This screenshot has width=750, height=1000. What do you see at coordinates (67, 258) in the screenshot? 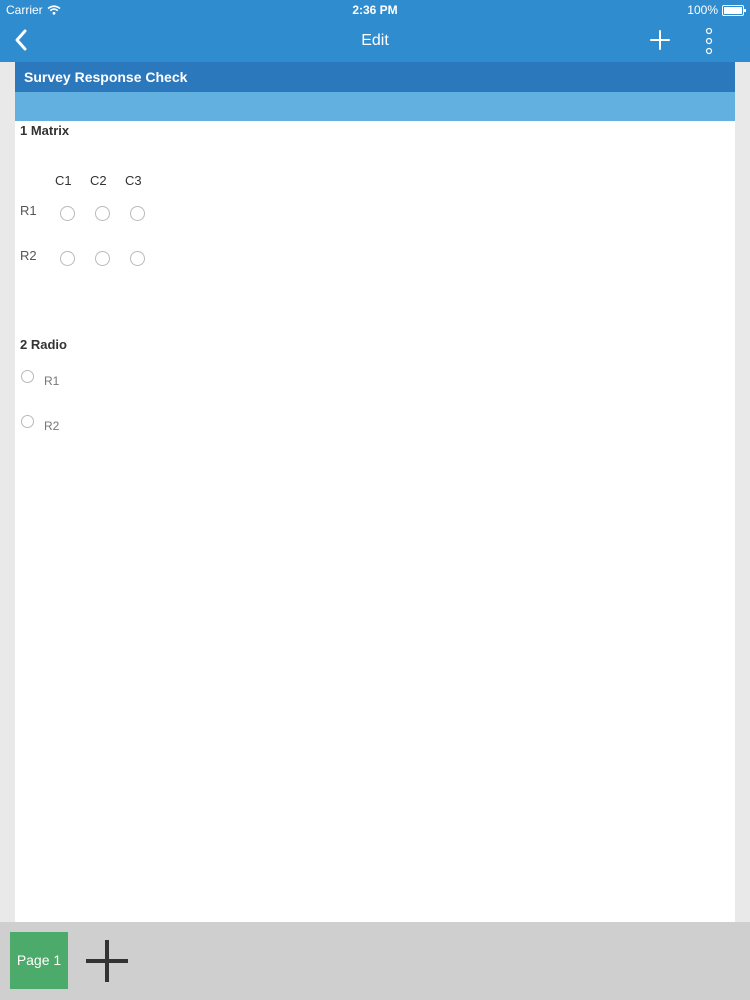
I see `matrix-radio-r2-c1` at bounding box center [67, 258].